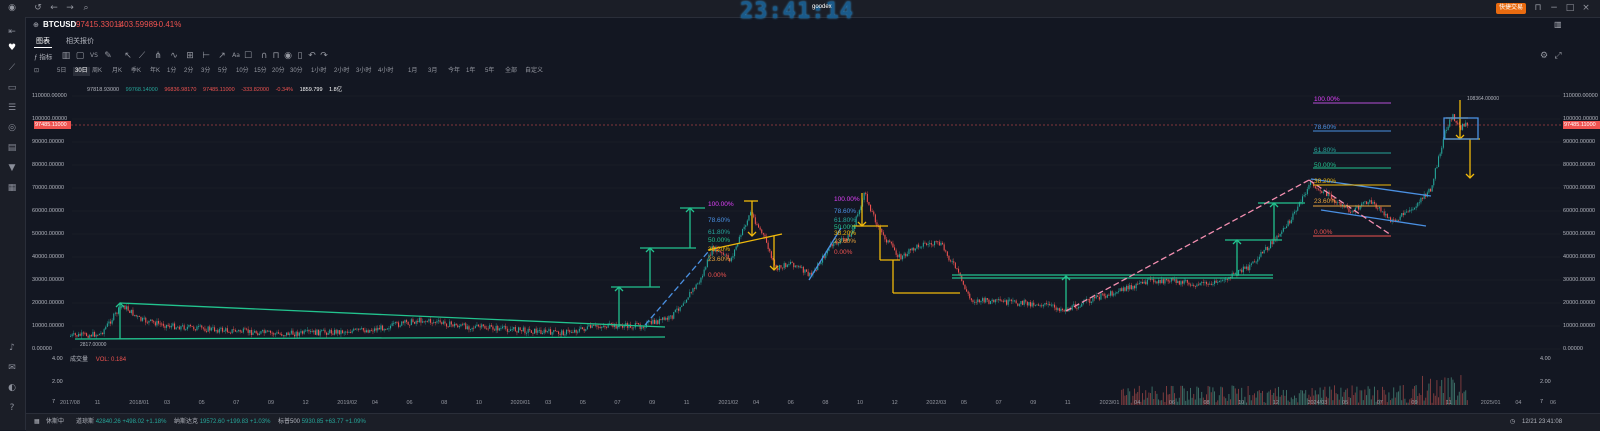 The width and height of the screenshot is (1600, 431). Describe the element at coordinates (97, 403) in the screenshot. I see `x-axis-label: 11` at that location.